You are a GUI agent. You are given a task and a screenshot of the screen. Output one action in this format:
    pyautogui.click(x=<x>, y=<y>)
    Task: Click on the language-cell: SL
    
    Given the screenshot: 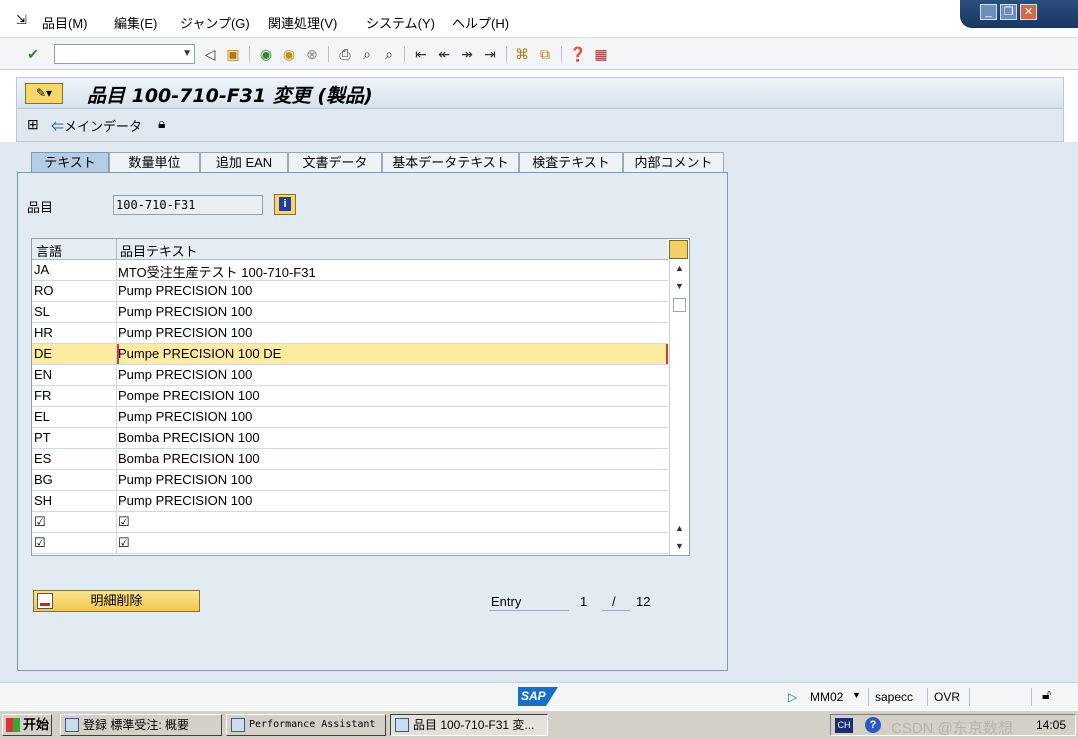 What is the action you would take?
    pyautogui.click(x=42, y=311)
    